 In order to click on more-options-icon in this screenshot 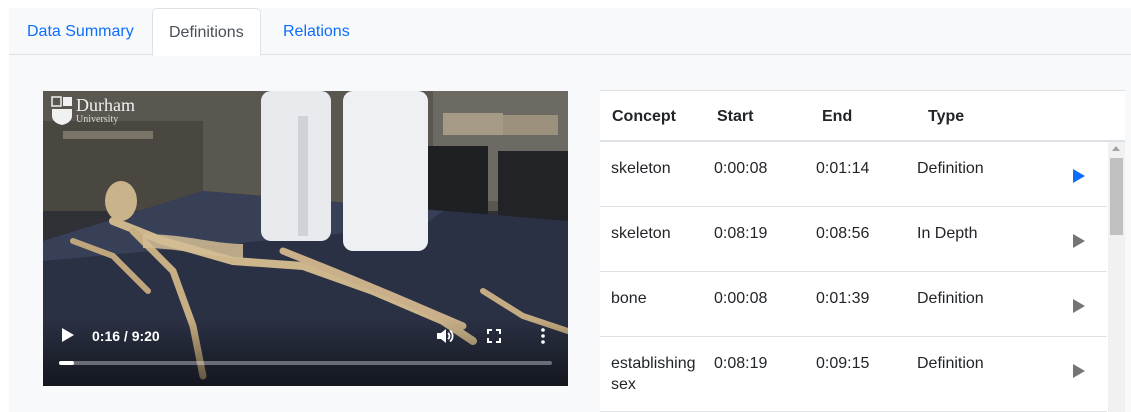, I will do `click(543, 336)`.